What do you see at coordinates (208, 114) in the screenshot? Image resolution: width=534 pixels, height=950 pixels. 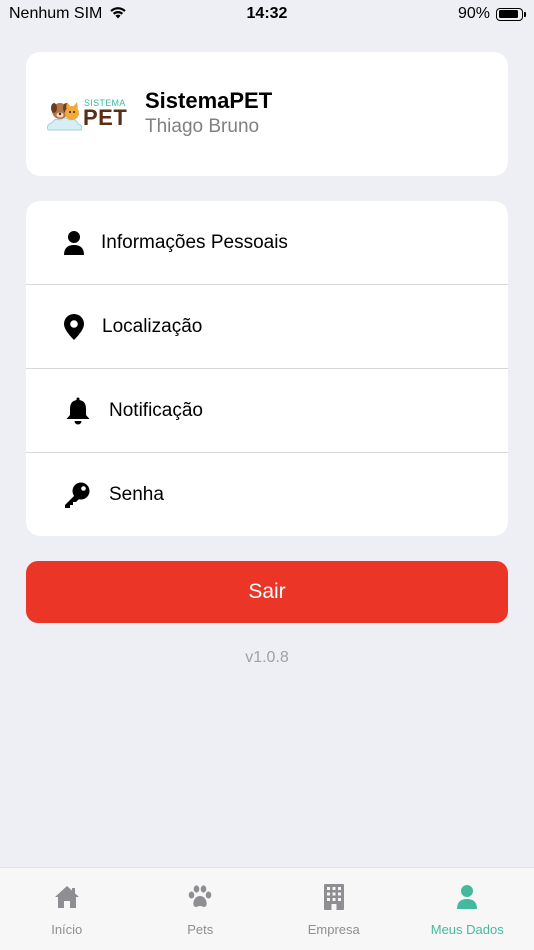 I see `profile-info: SistemaPET Thiago Bruno` at bounding box center [208, 114].